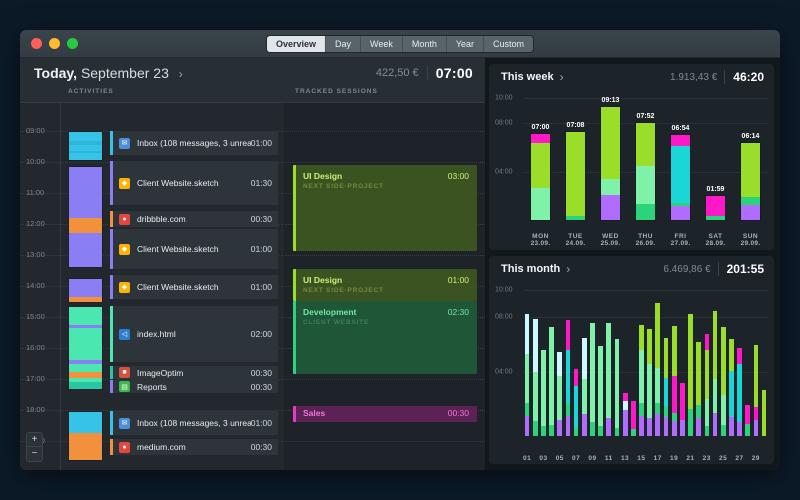 The image size is (800, 500). I want to click on list-item: ◆ Client Website.sketch 01:30, so click(194, 183).